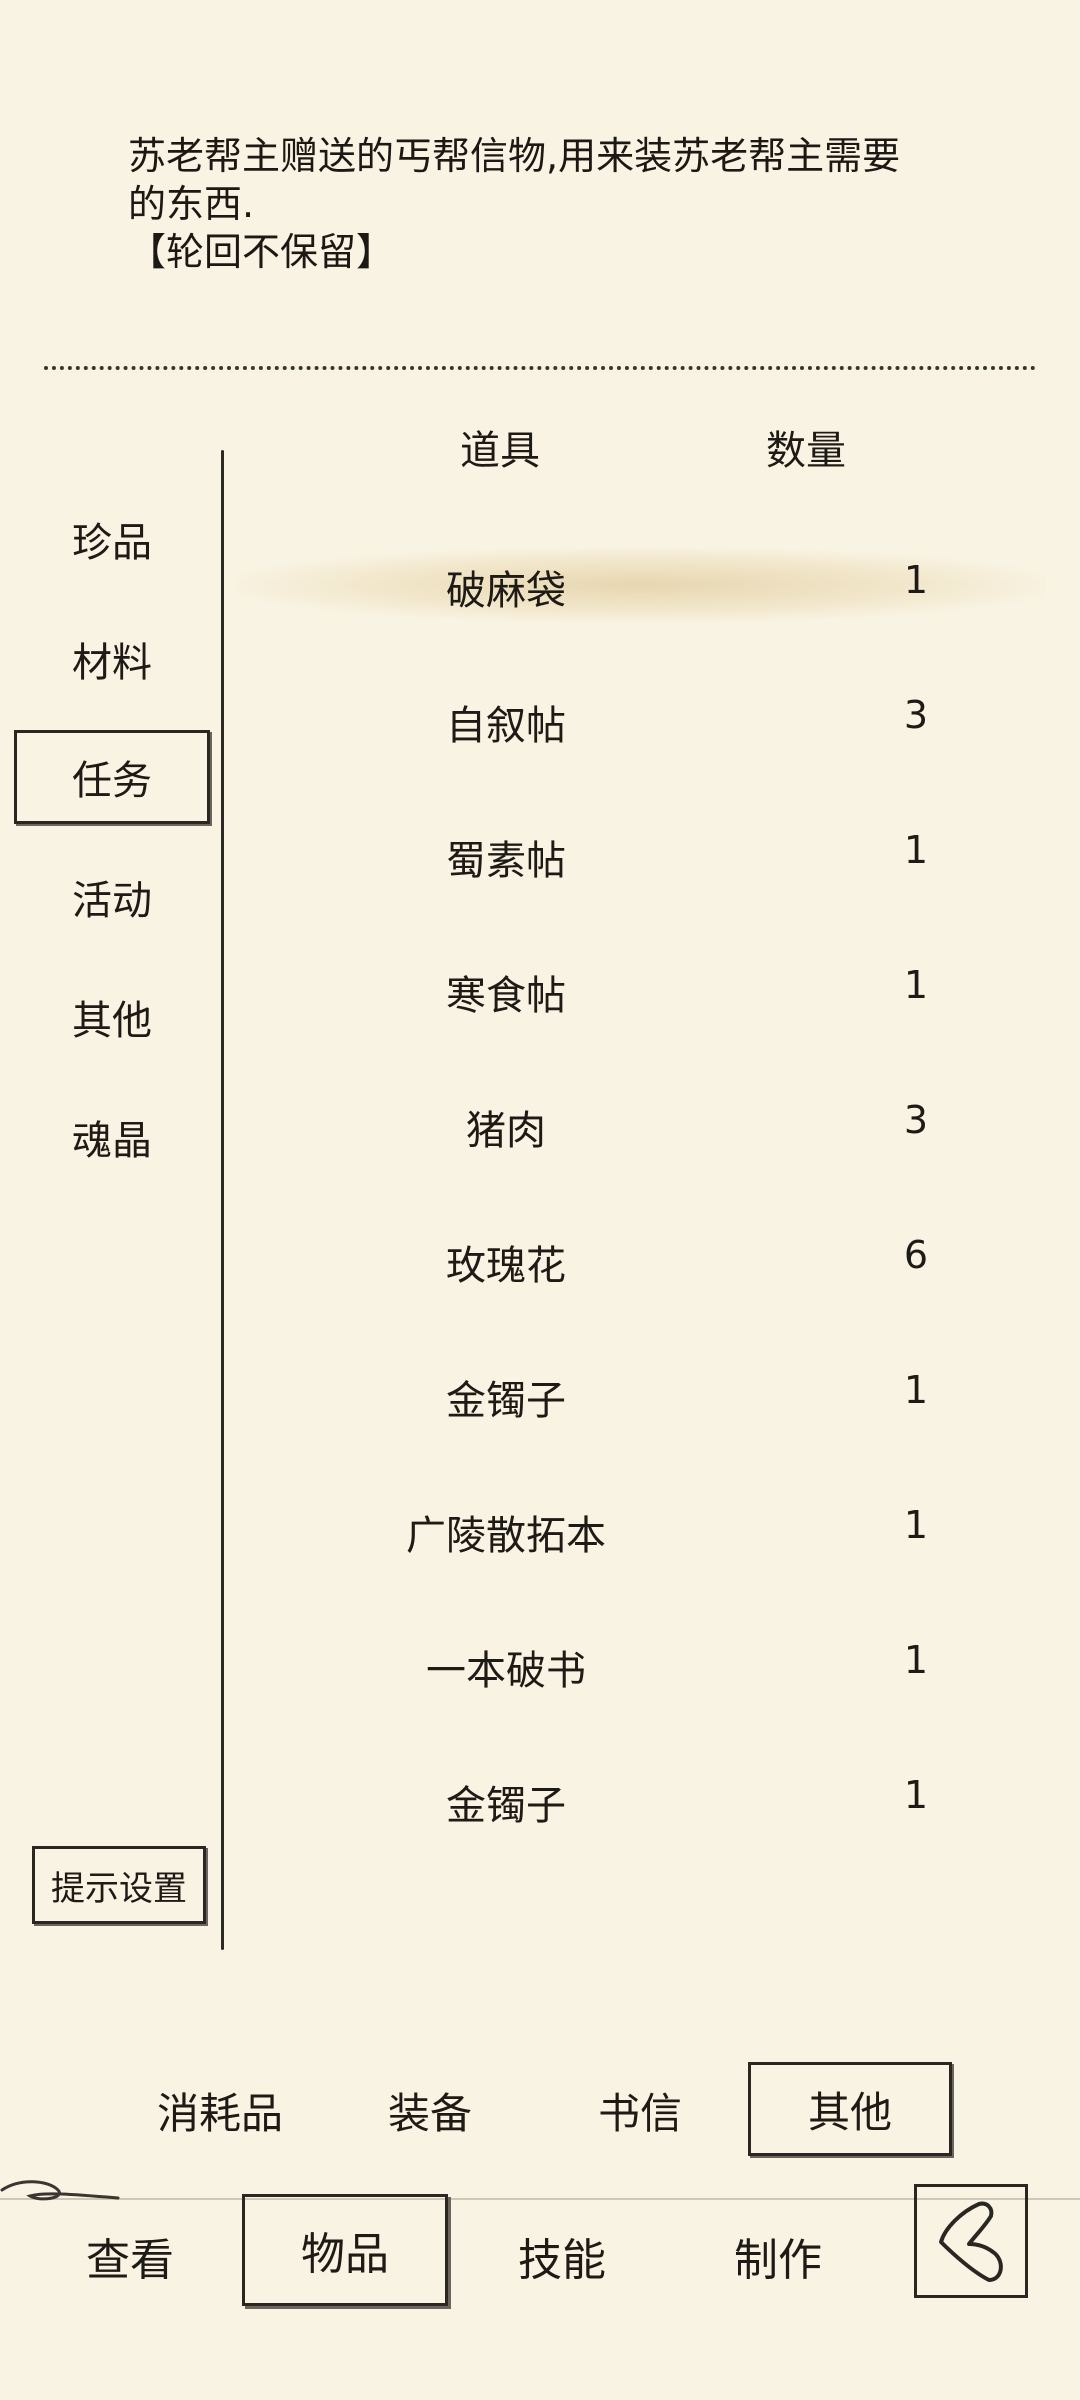 This screenshot has height=2400, width=1080. Describe the element at coordinates (112, 1017) in the screenshot. I see `category-other: 其他` at that location.